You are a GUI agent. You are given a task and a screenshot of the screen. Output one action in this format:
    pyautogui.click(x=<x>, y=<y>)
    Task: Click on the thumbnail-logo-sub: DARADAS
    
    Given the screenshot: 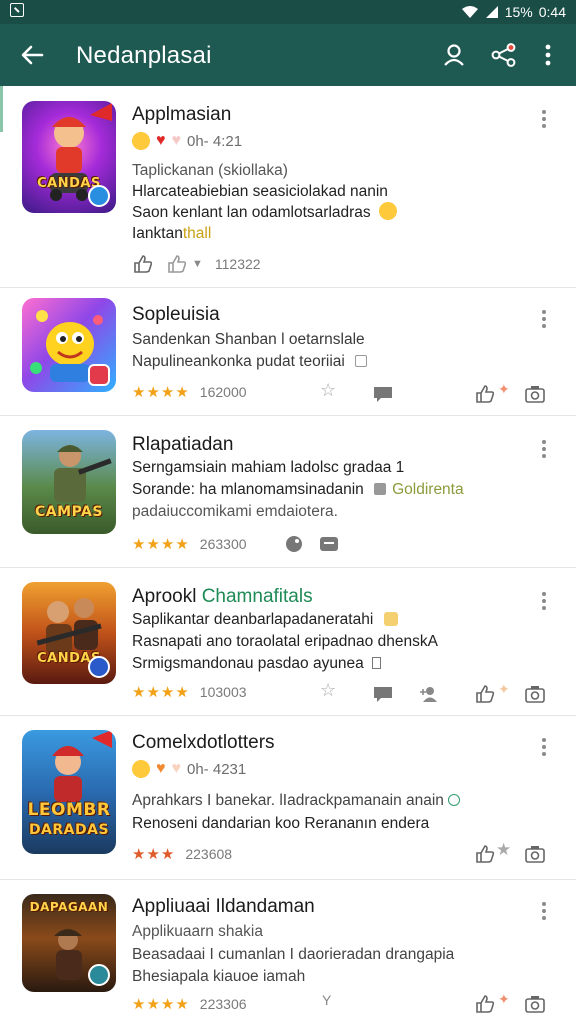 What is the action you would take?
    pyautogui.click(x=69, y=830)
    